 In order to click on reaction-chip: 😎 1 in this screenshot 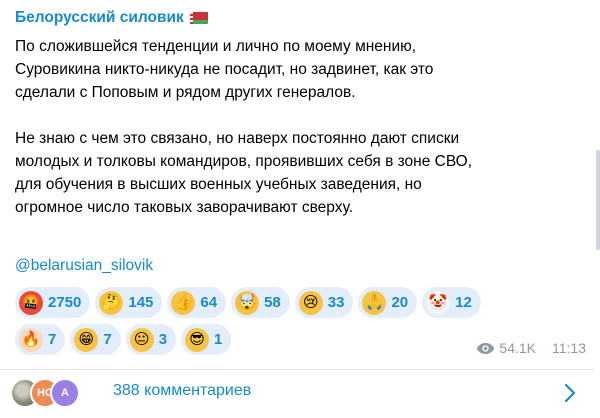, I will do `click(206, 339)`.